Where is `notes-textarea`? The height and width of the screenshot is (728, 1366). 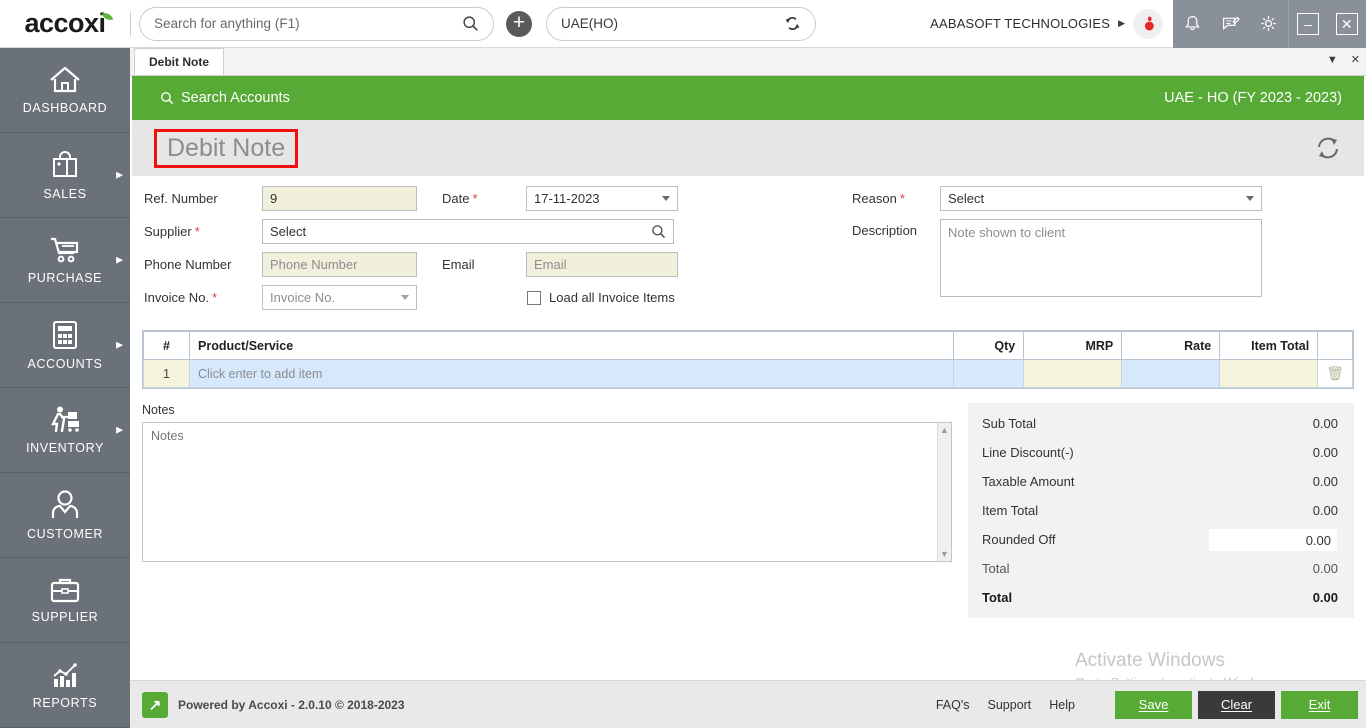 notes-textarea is located at coordinates (540, 492).